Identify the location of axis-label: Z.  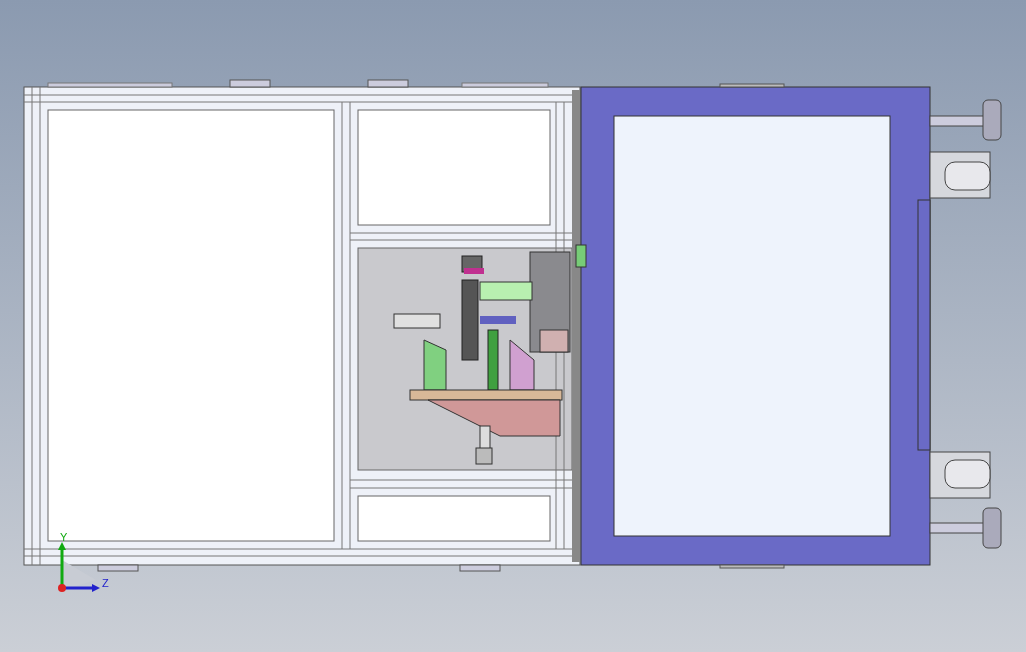
(105, 583).